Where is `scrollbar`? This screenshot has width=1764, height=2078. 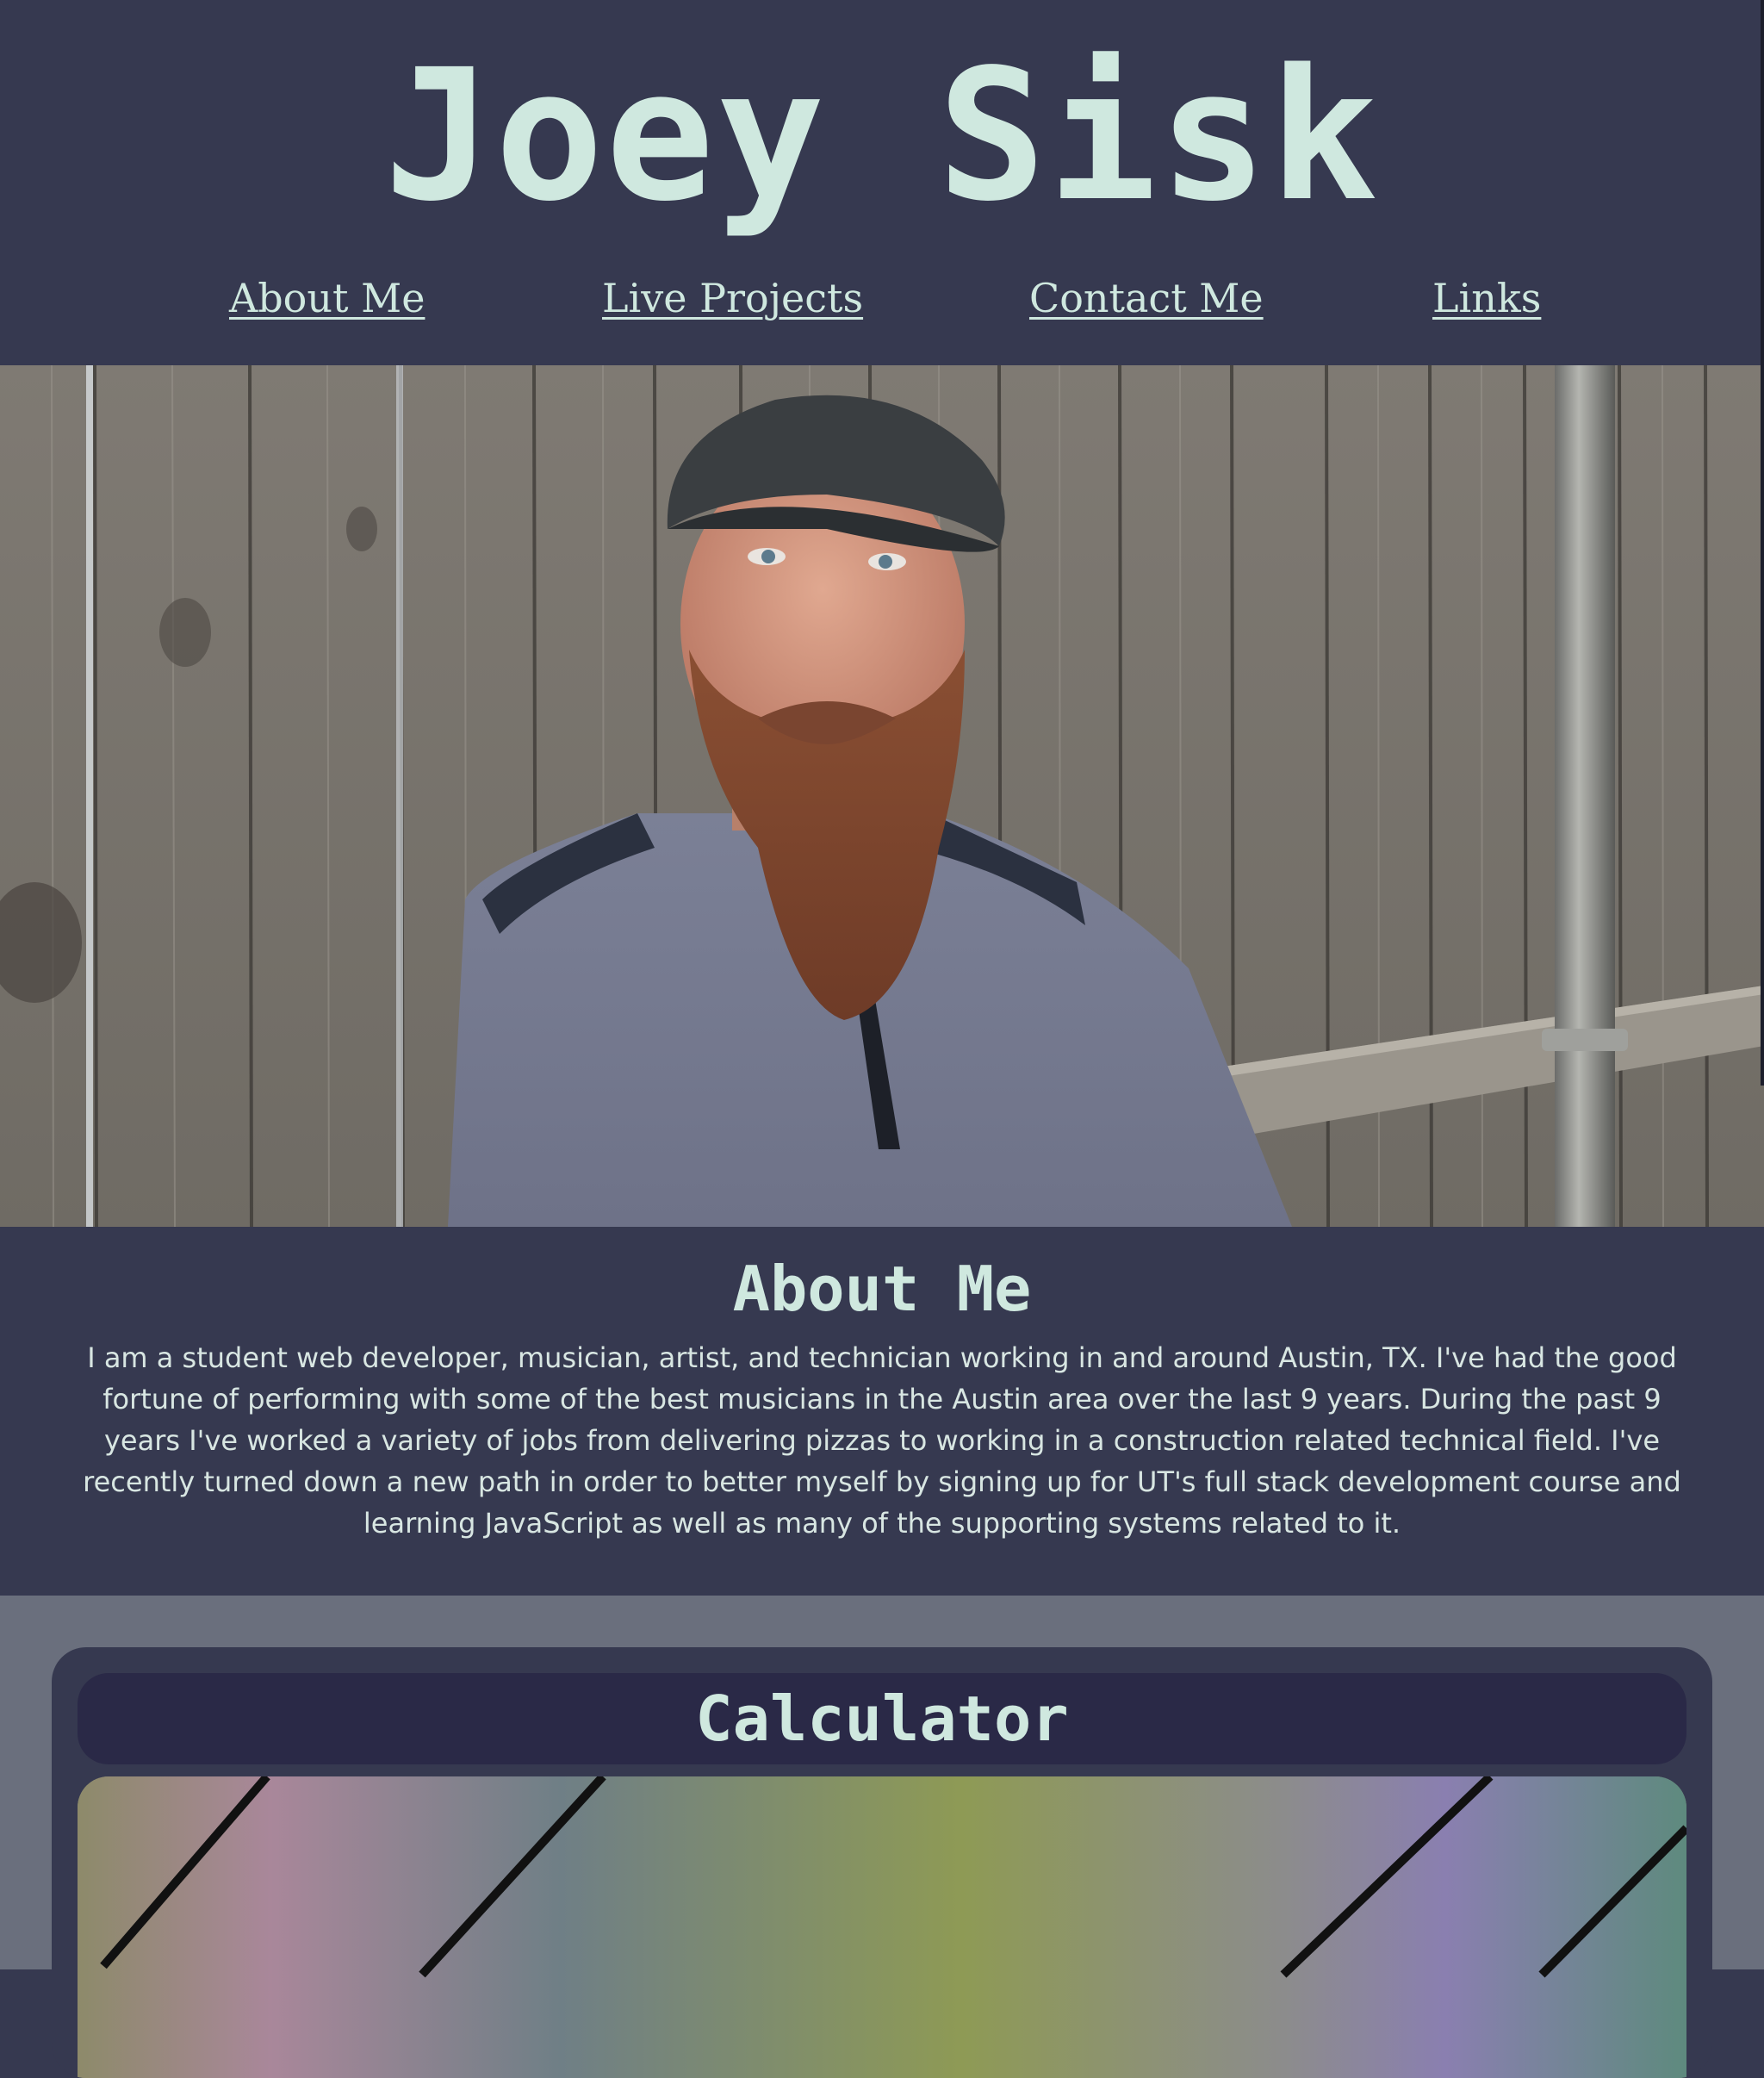
scrollbar is located at coordinates (1762, 543).